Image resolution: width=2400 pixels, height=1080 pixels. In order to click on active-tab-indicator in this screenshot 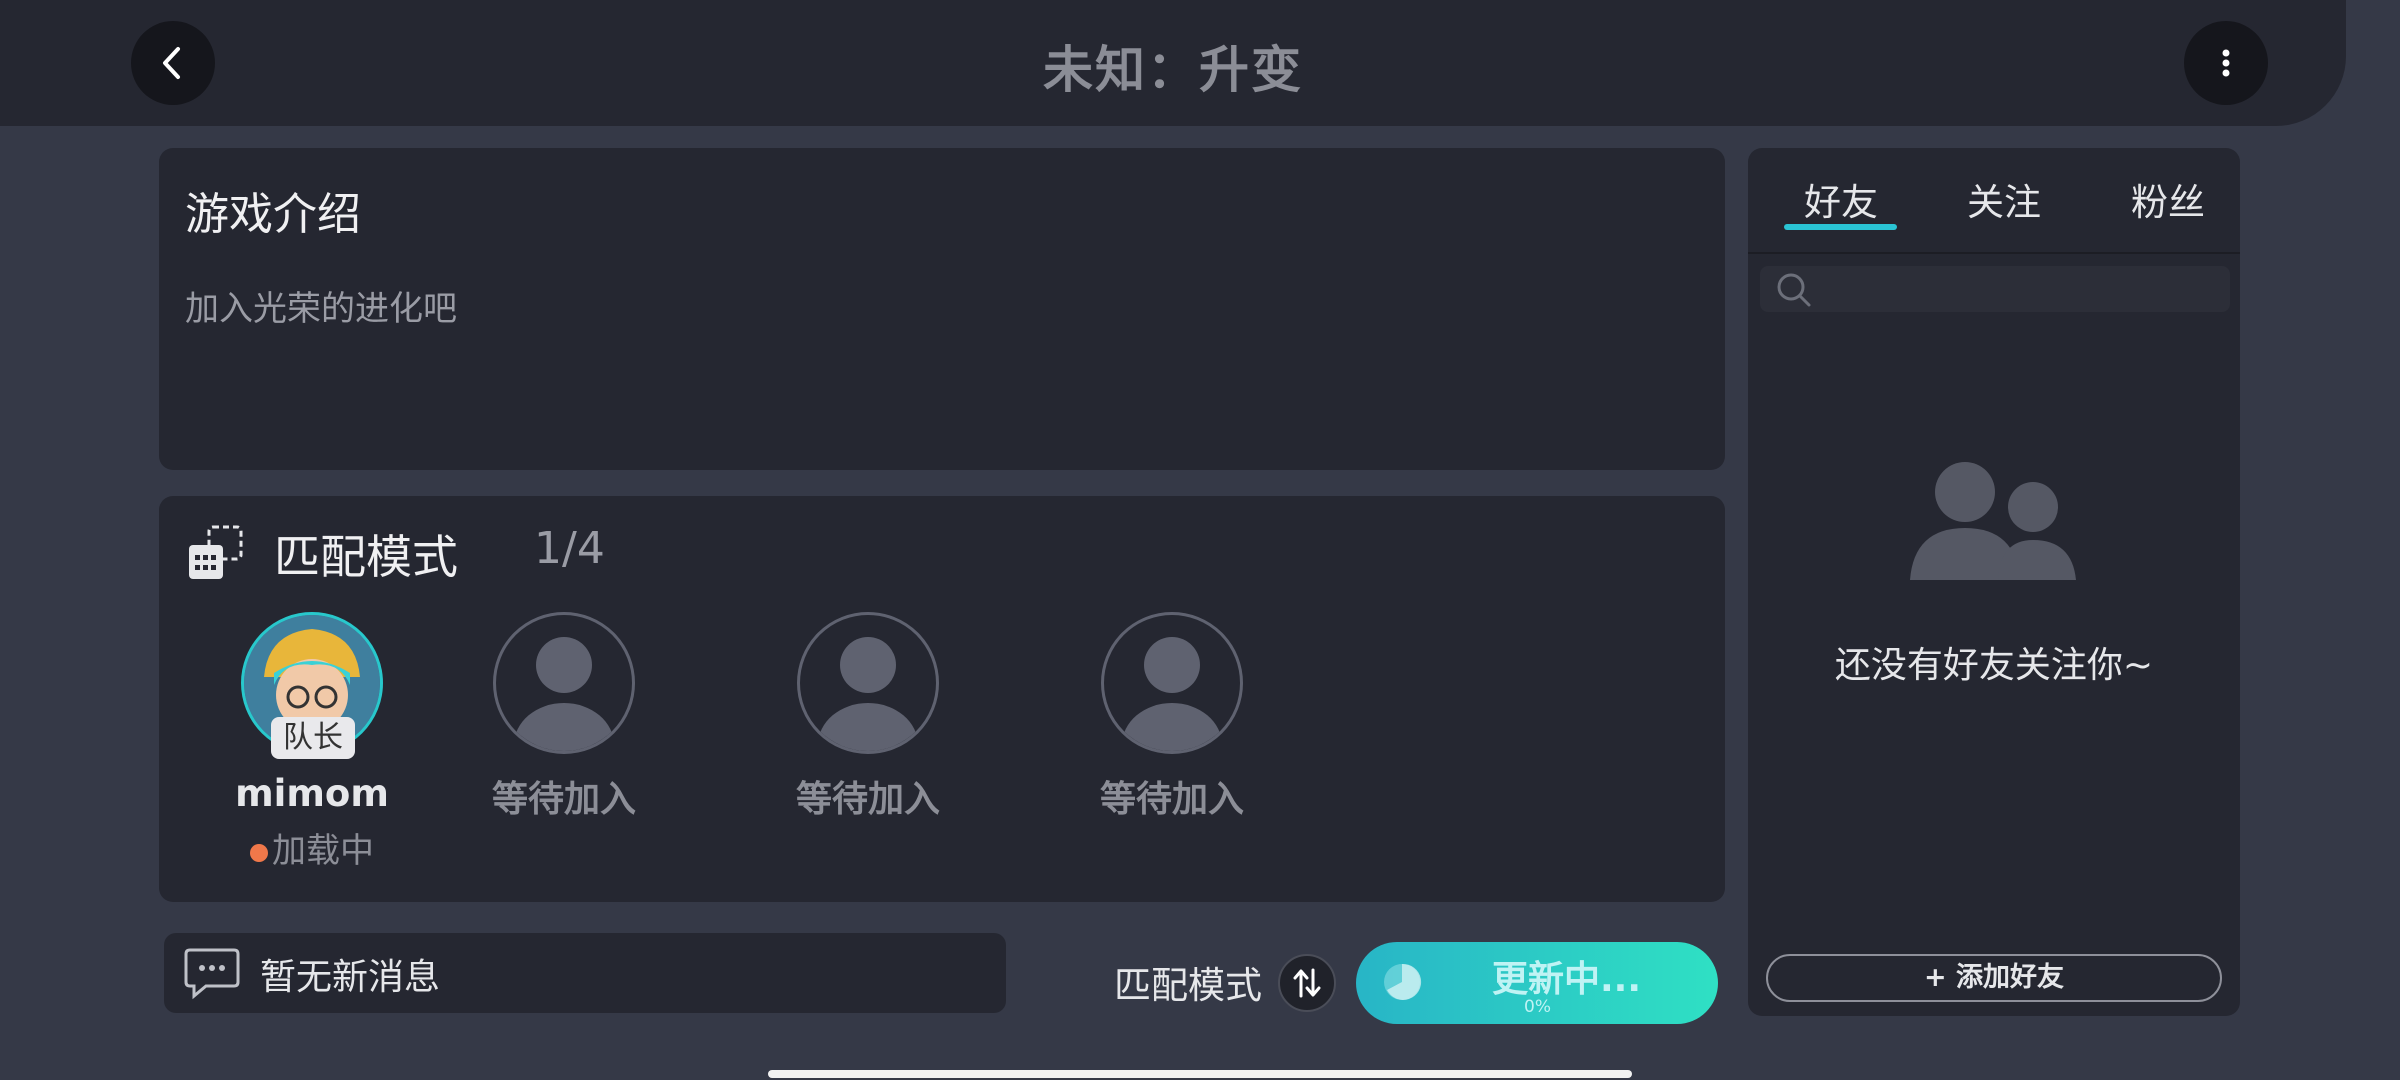, I will do `click(1840, 227)`.